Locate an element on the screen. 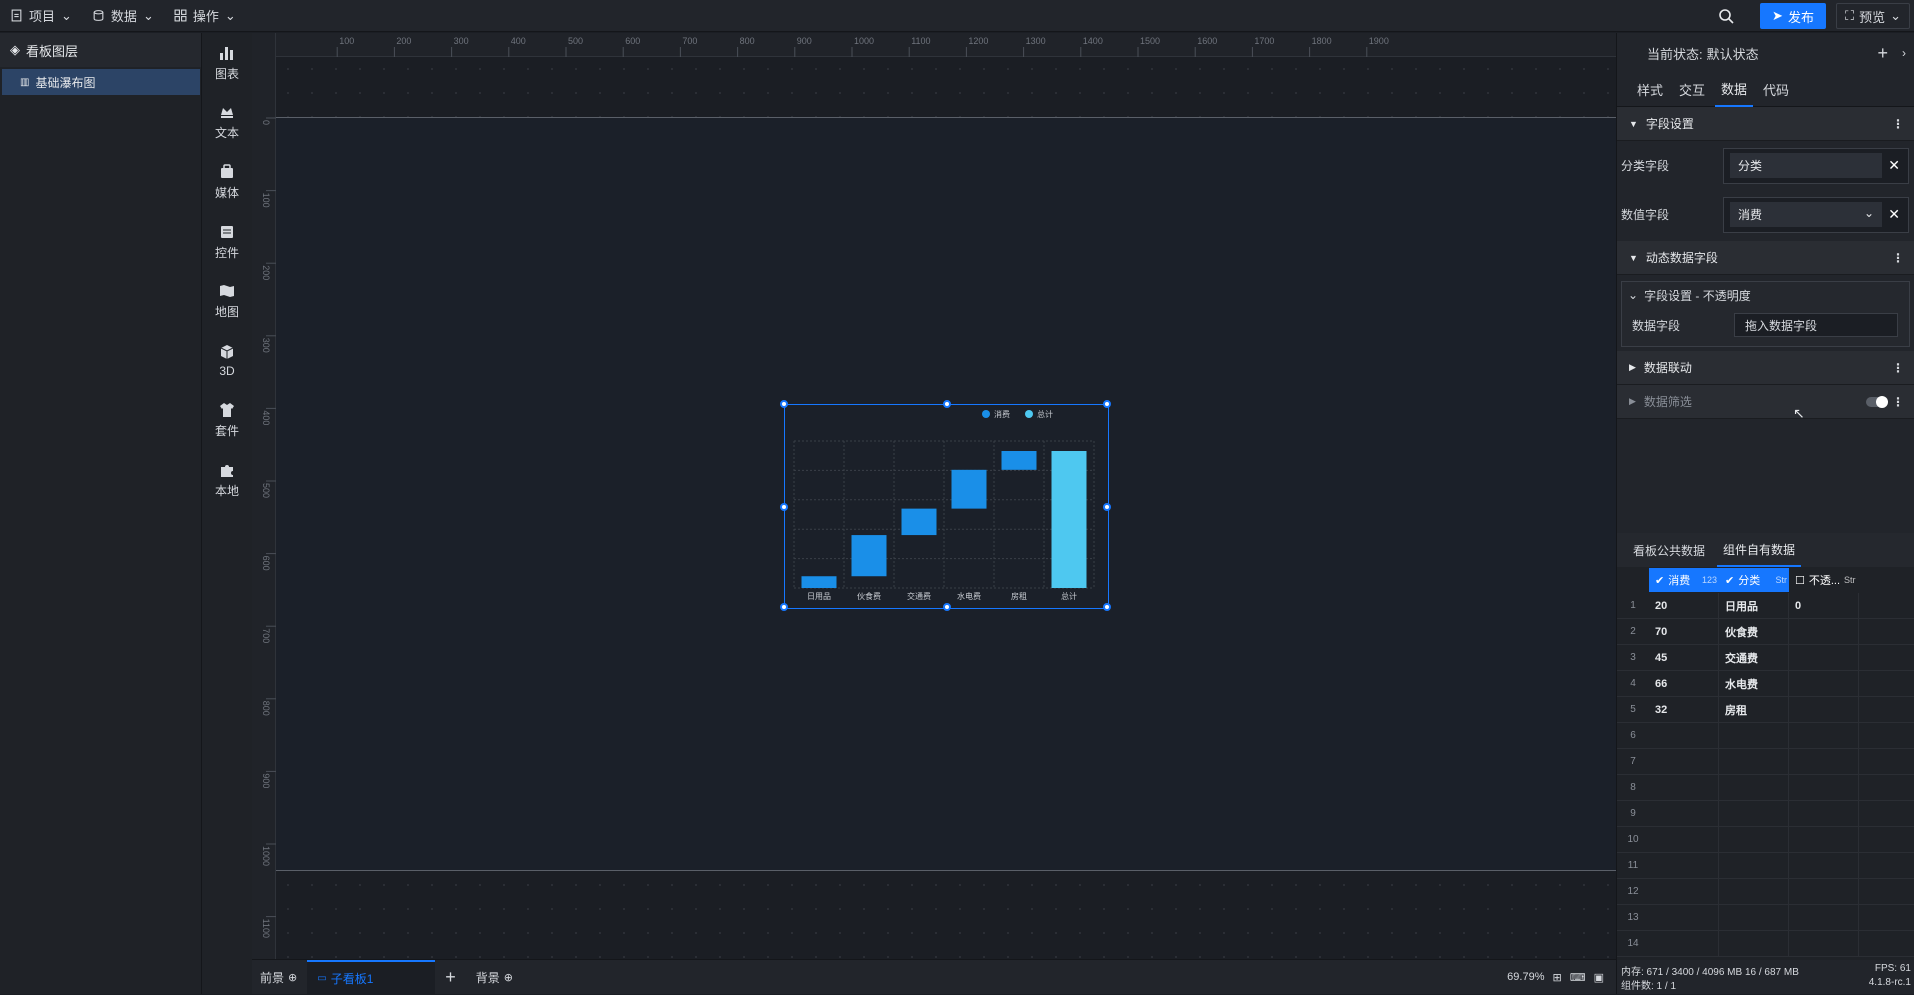 This screenshot has width=1914, height=995. filter-toggle is located at coordinates (1877, 401).